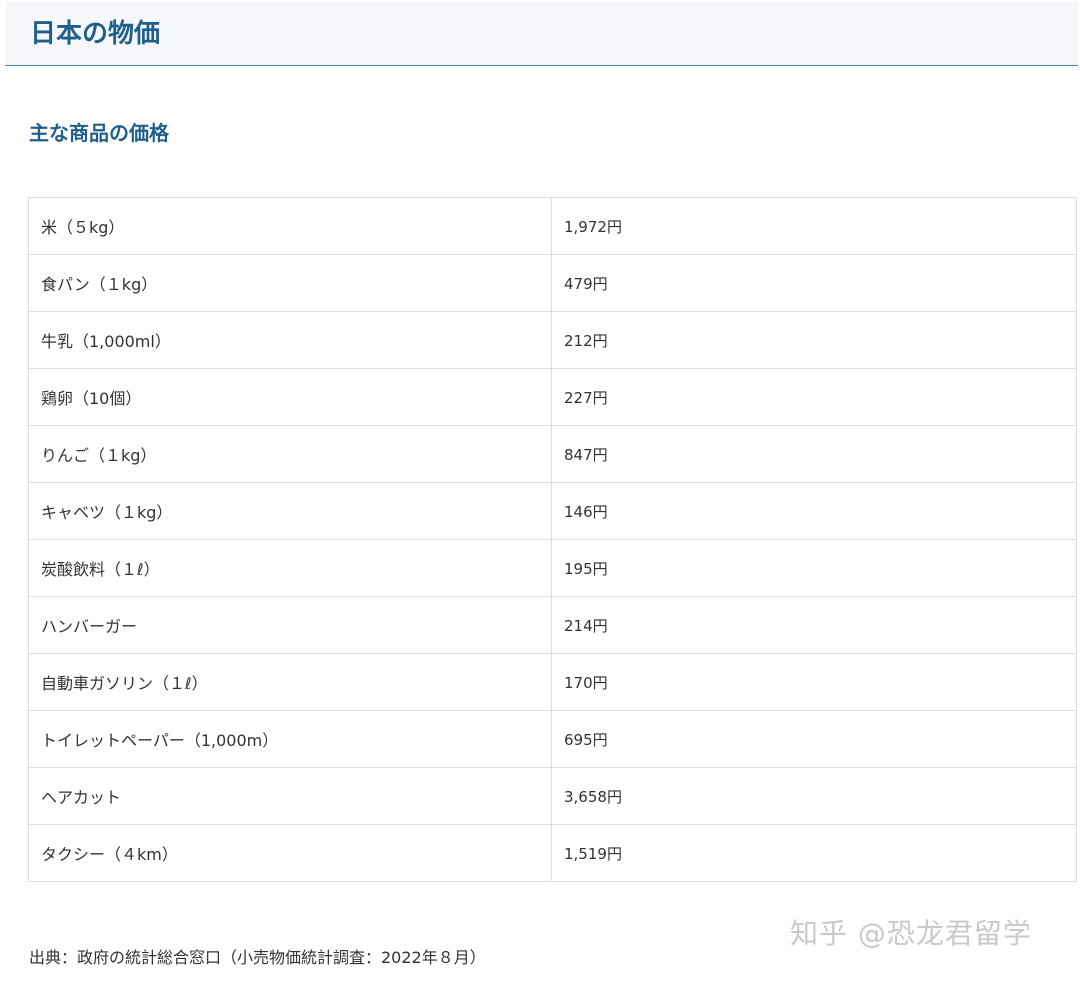 This screenshot has height=981, width=1080. What do you see at coordinates (814, 397) in the screenshot?
I see `price-cell: 227円` at bounding box center [814, 397].